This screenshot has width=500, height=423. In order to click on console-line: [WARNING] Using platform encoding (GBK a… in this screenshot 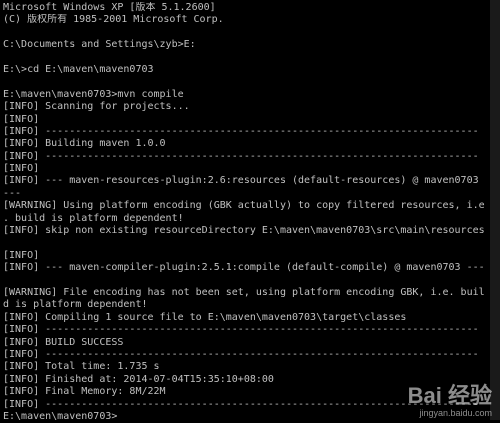, I will do `click(244, 206)`.